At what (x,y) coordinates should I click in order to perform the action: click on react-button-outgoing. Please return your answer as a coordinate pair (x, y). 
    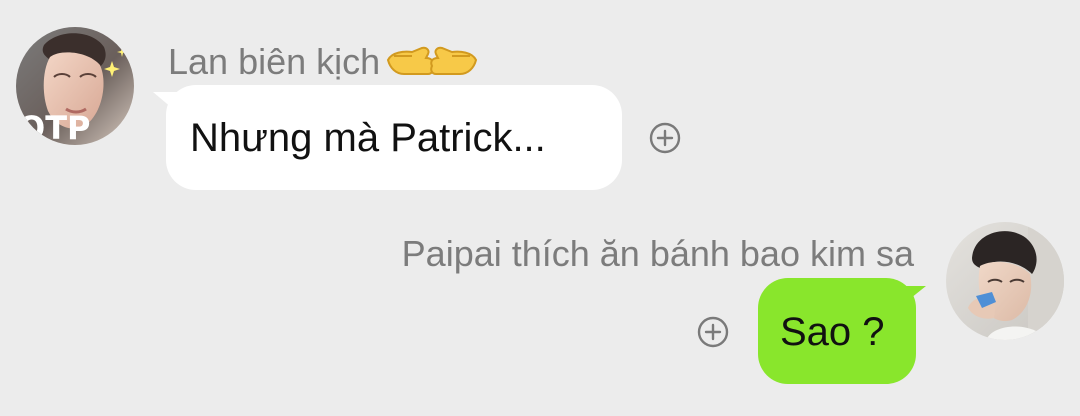
    Looking at the image, I should click on (713, 332).